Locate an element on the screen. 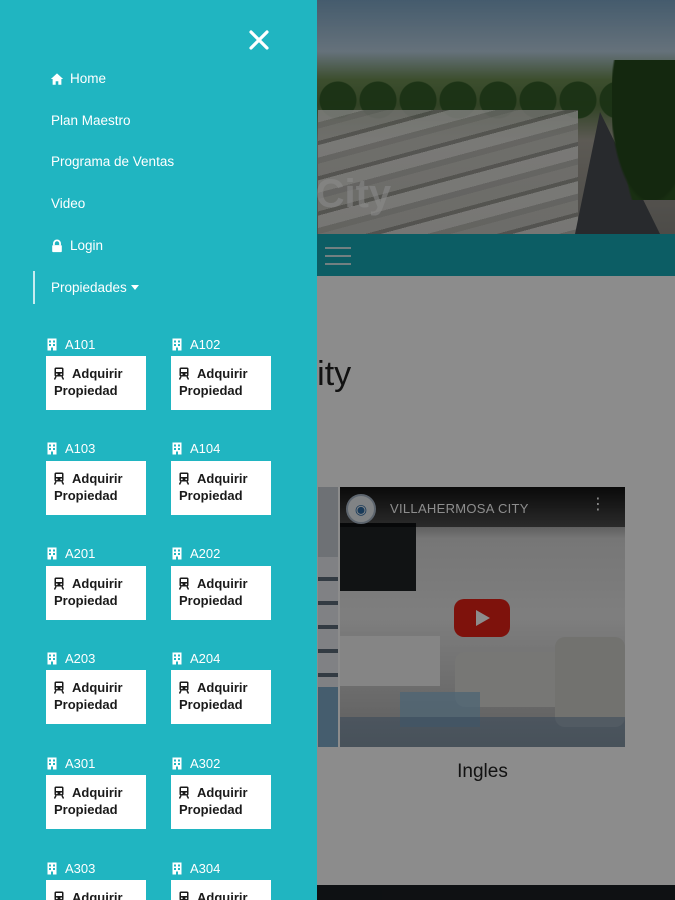 This screenshot has width=675, height=900. menu-item-label: Plan Maestro is located at coordinates (91, 120).